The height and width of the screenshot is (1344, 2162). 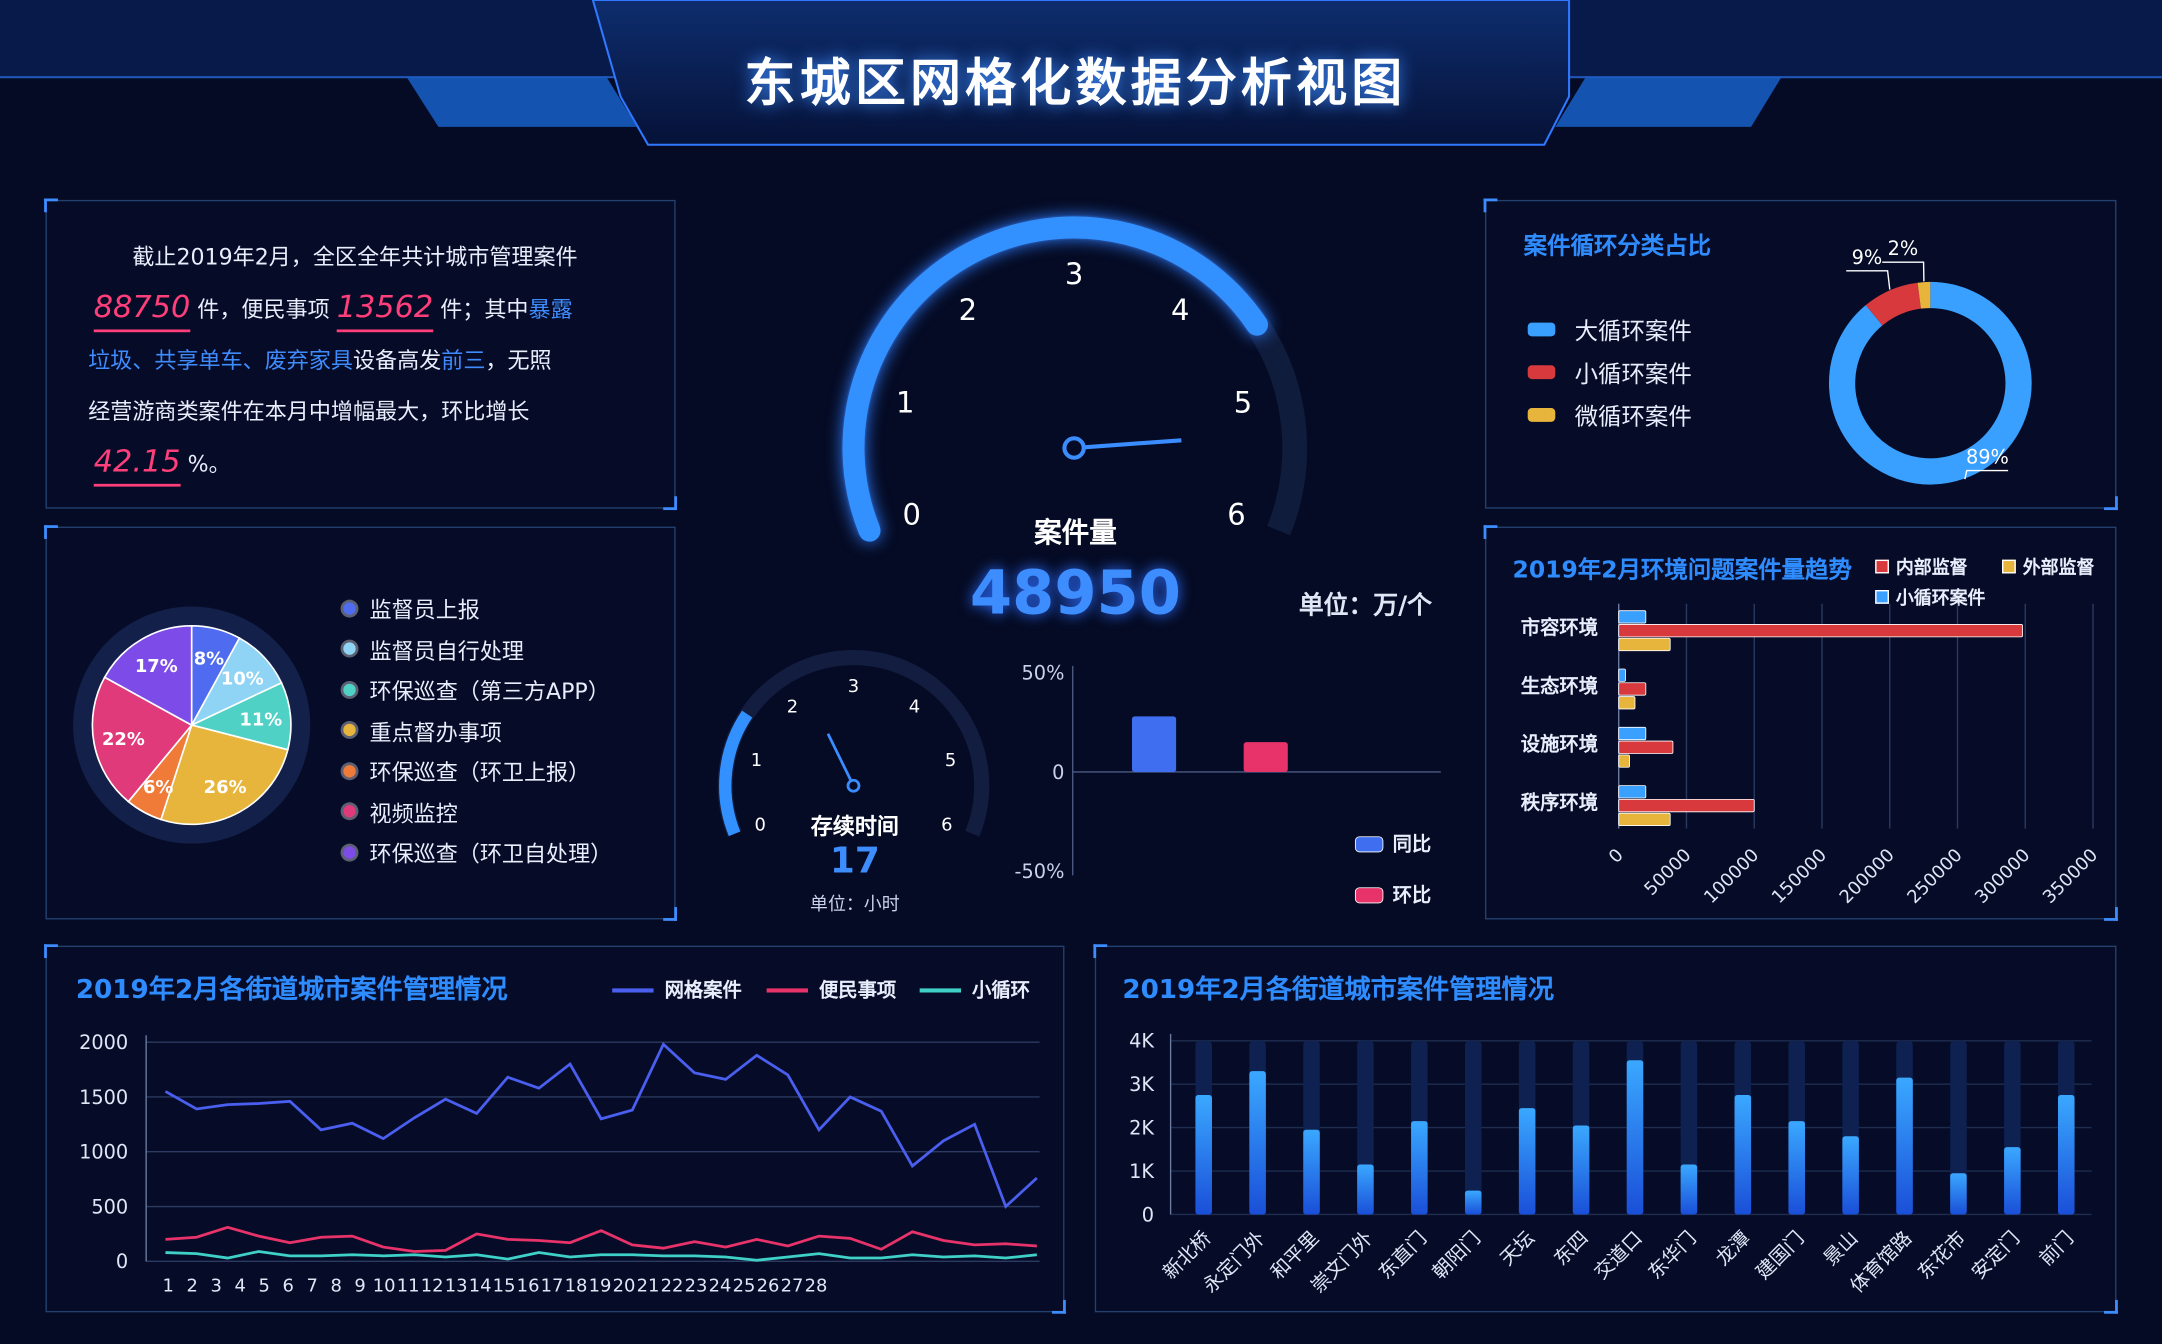 I want to click on pie-legend-item: 视频监控, so click(x=400, y=811).